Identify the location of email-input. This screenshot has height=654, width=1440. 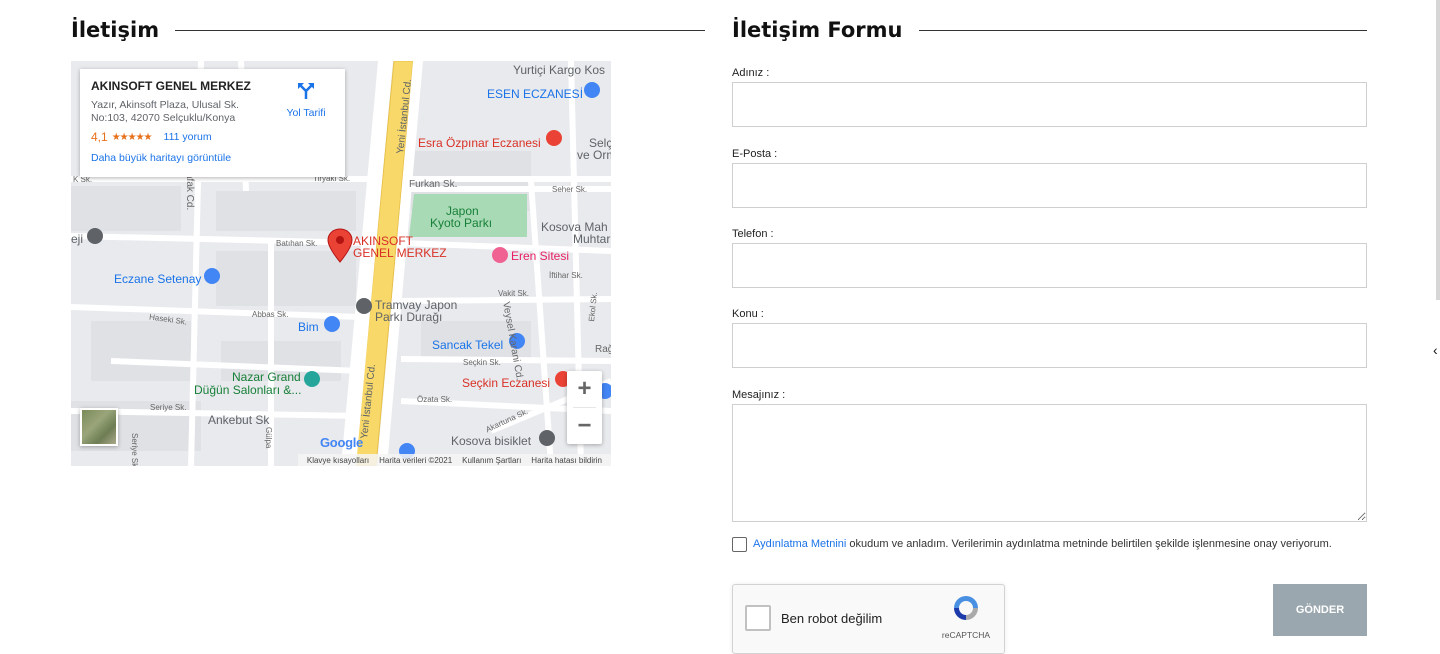
(1049, 185).